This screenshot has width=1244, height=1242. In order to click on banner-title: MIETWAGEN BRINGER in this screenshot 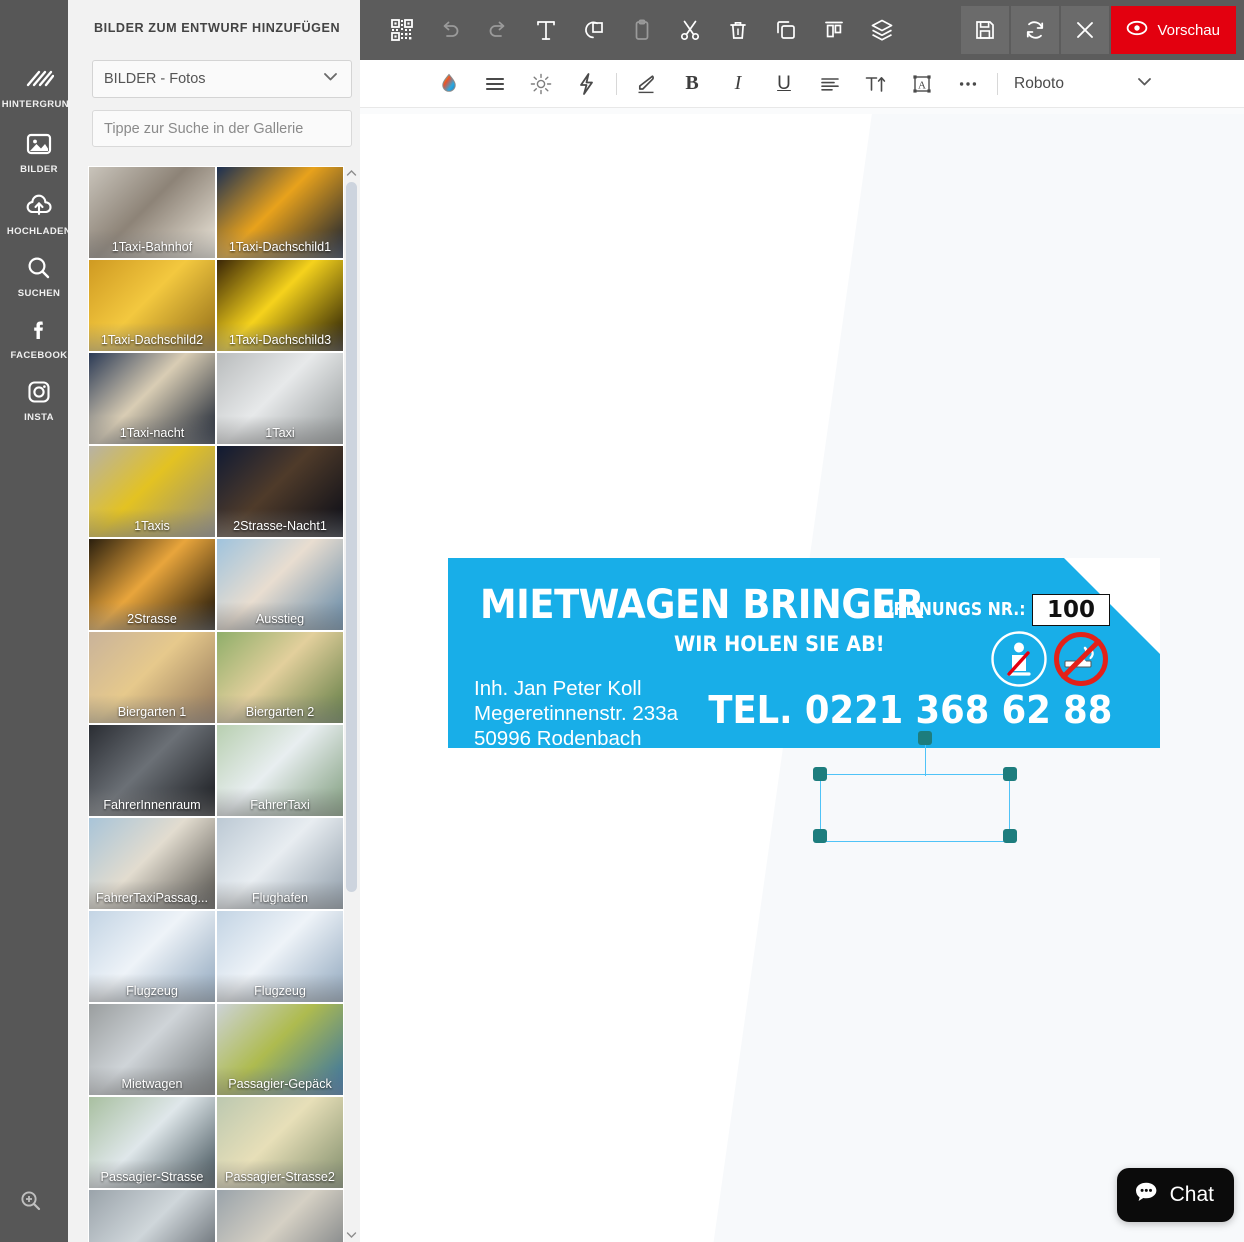, I will do `click(702, 605)`.